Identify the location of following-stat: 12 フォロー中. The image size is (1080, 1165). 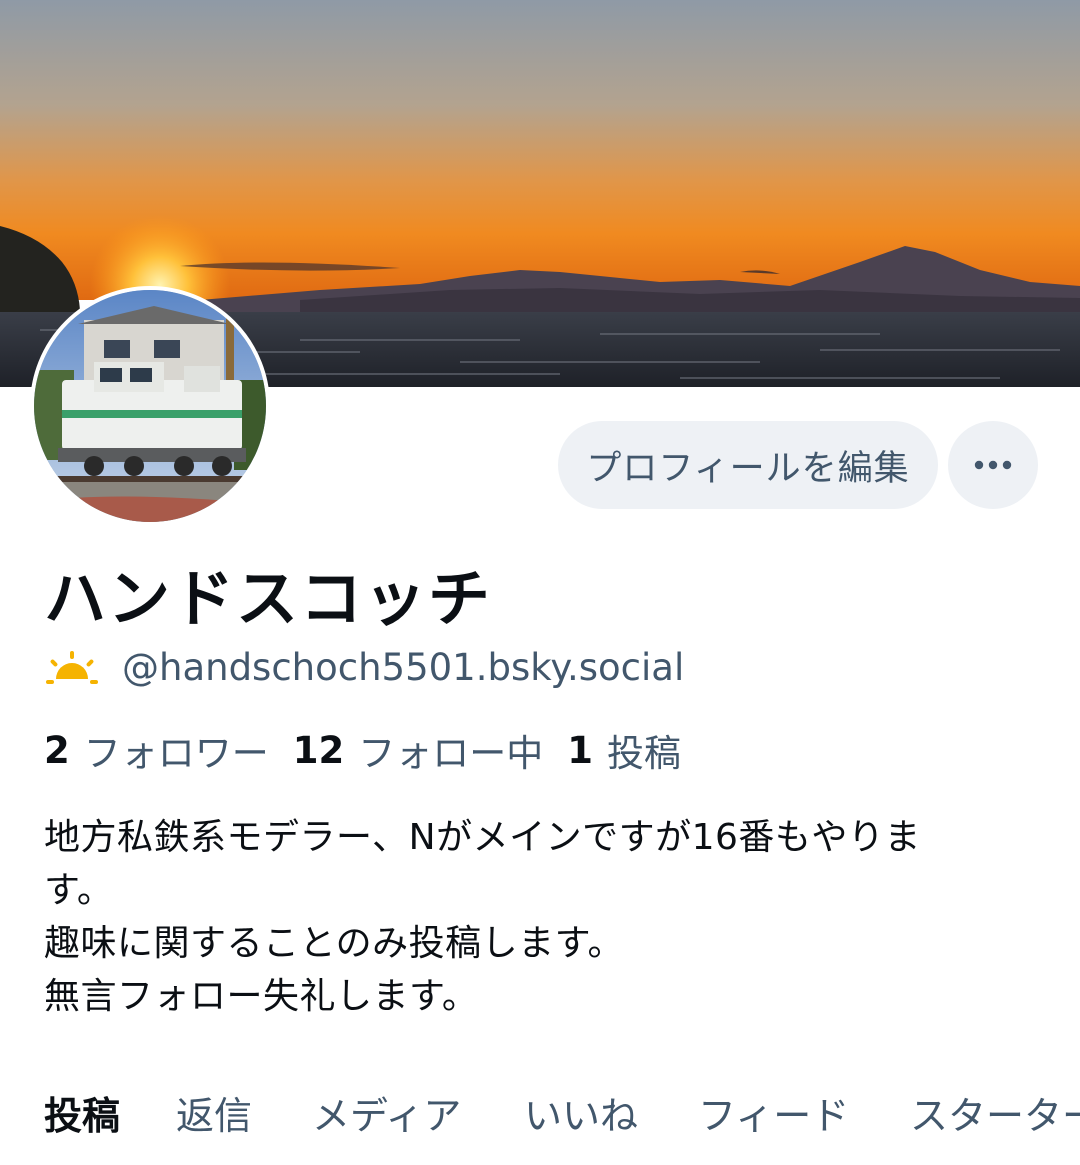
(418, 750).